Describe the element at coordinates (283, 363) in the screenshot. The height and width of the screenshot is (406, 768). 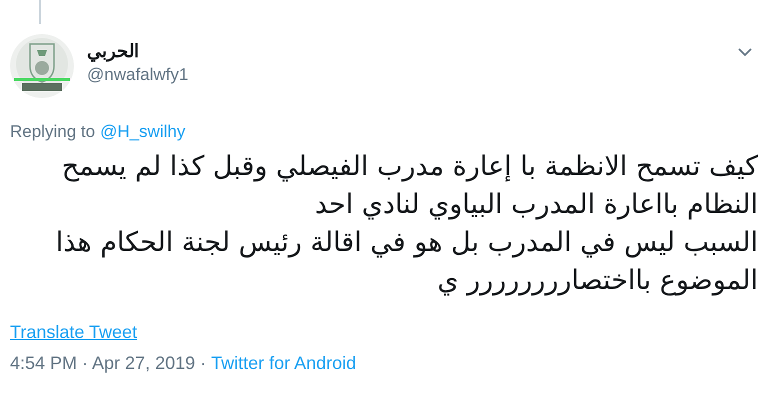
I see `source-link: Twitter for Android` at that location.